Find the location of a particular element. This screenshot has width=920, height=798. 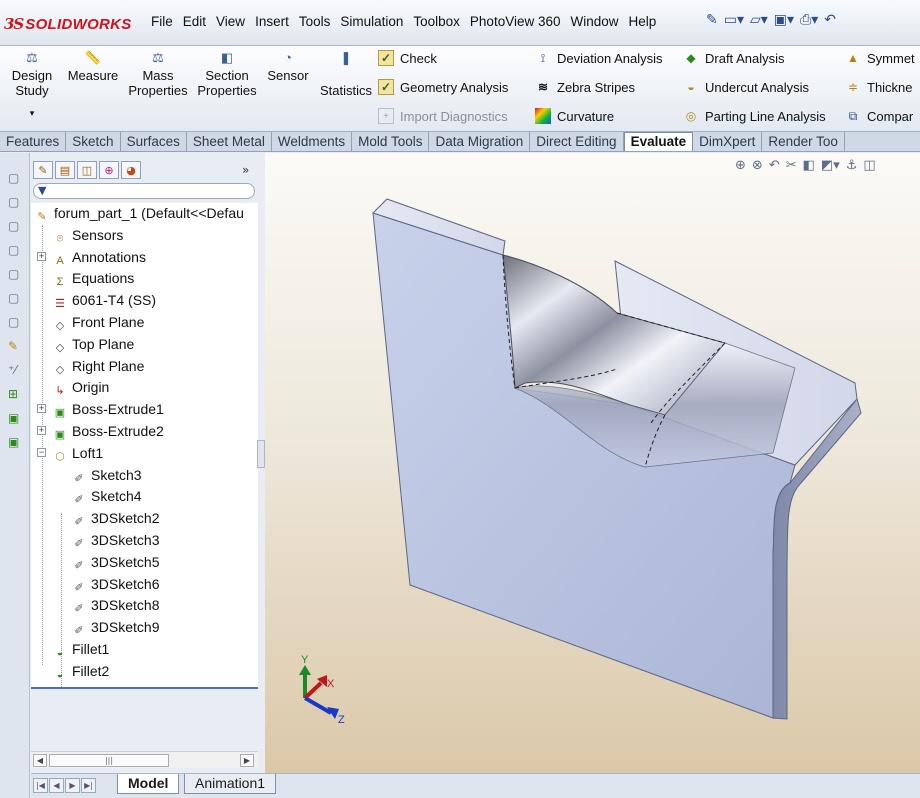

menu-toolbox: Toolbox is located at coordinates (436, 21).